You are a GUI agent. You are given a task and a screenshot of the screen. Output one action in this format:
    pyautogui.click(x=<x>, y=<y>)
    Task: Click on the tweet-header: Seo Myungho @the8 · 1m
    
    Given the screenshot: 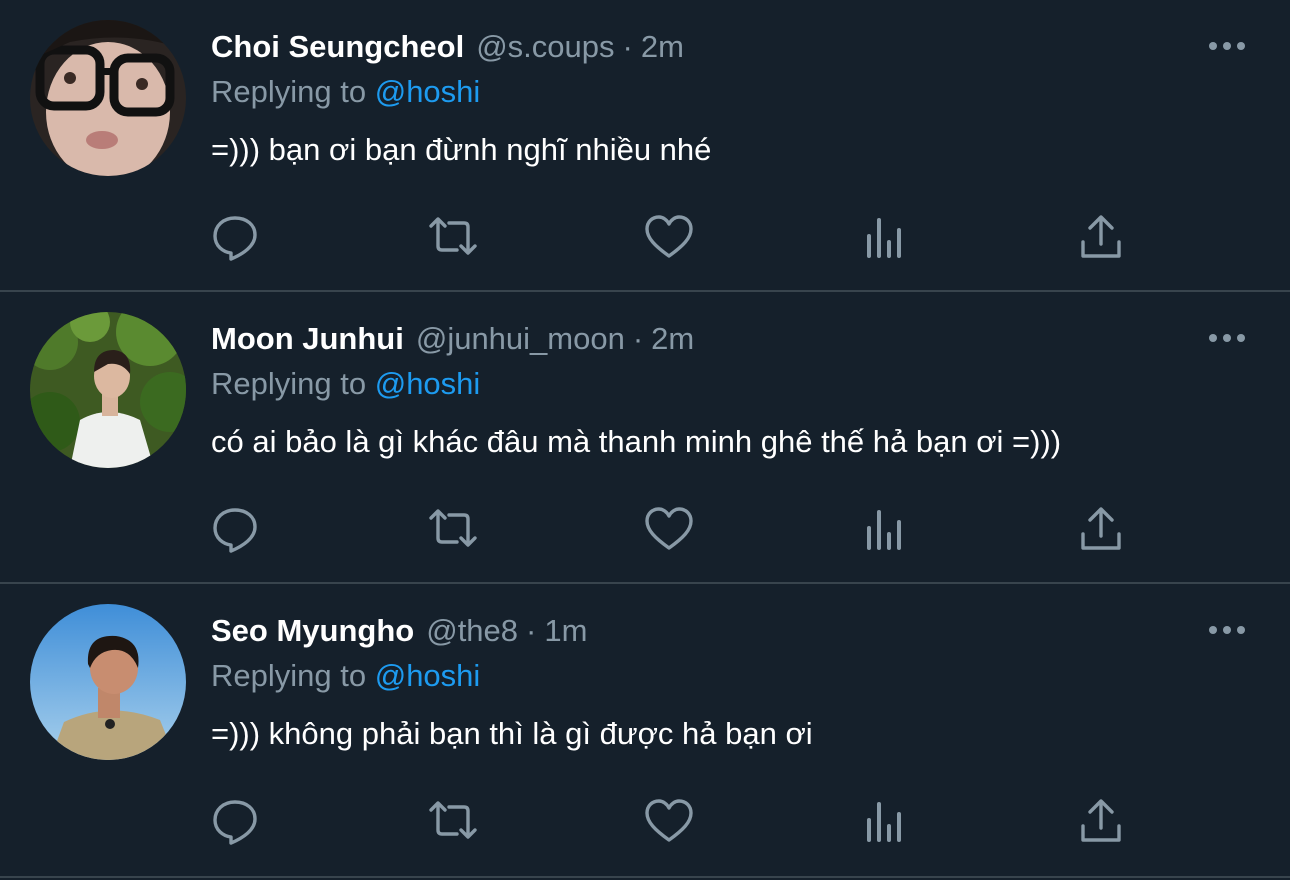 What is the action you would take?
    pyautogui.click(x=399, y=631)
    